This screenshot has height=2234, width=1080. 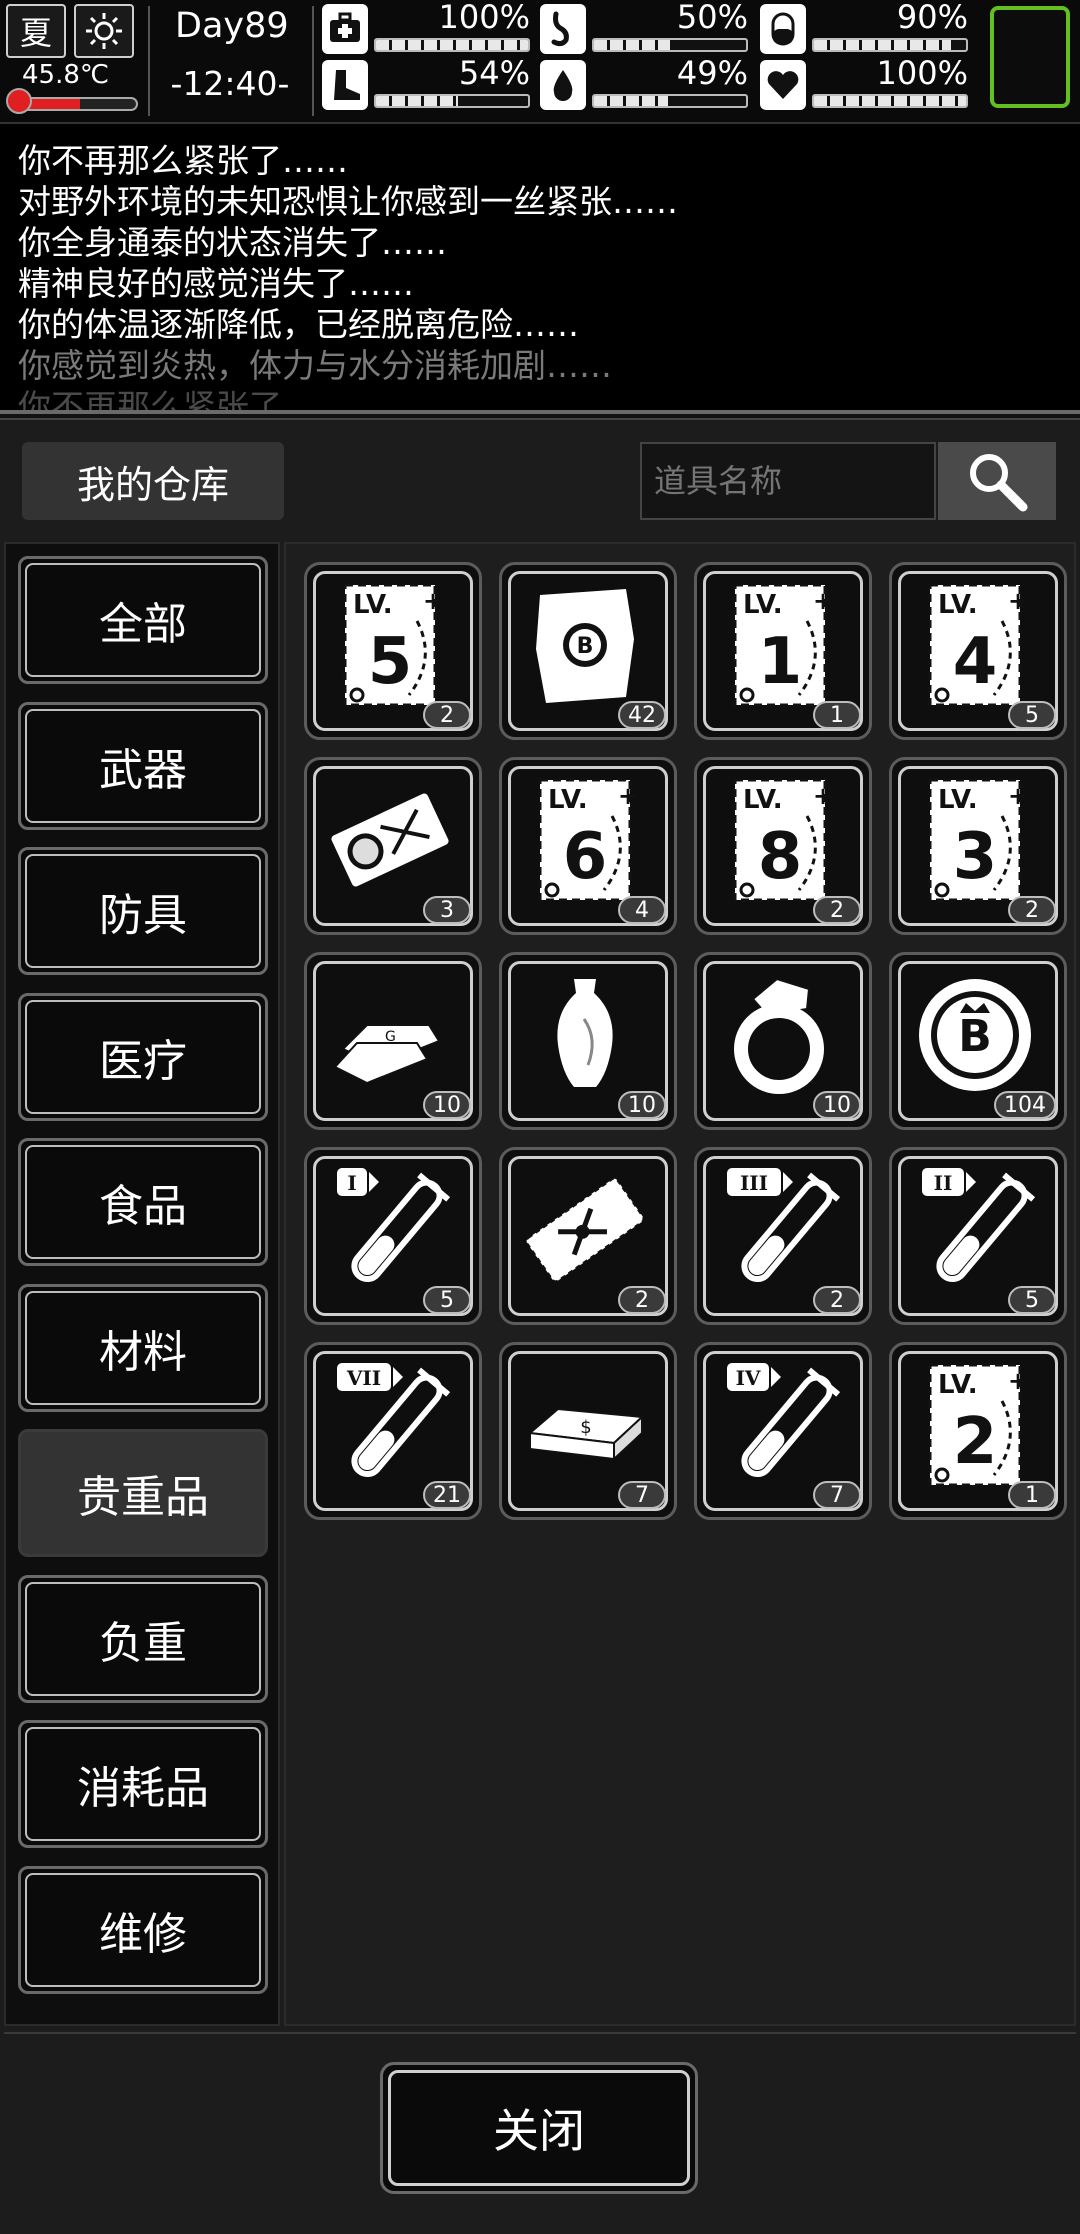 I want to click on svg-text: II, so click(x=943, y=1183).